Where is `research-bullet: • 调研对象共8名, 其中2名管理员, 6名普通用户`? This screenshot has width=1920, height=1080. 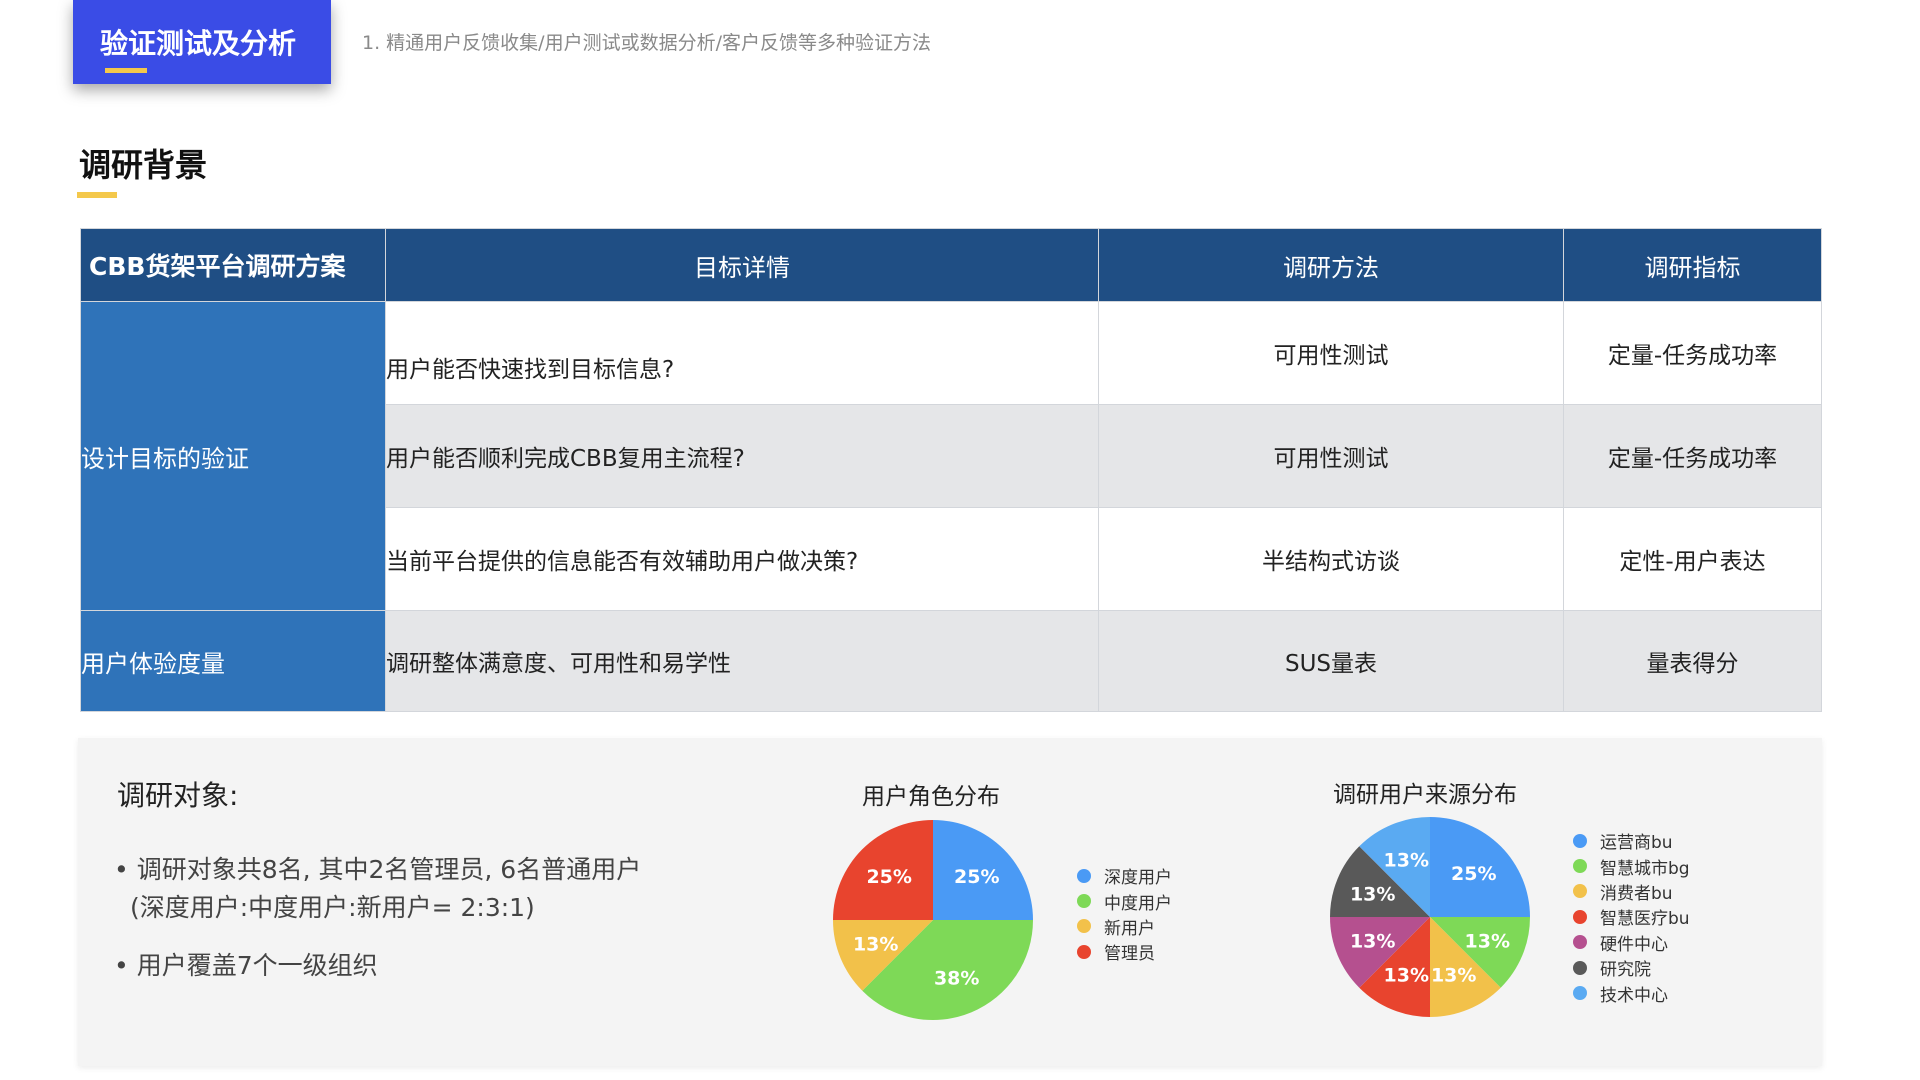
research-bullet: • 调研对象共8名, 其中2名管理员, 6名普通用户 is located at coordinates (378, 869).